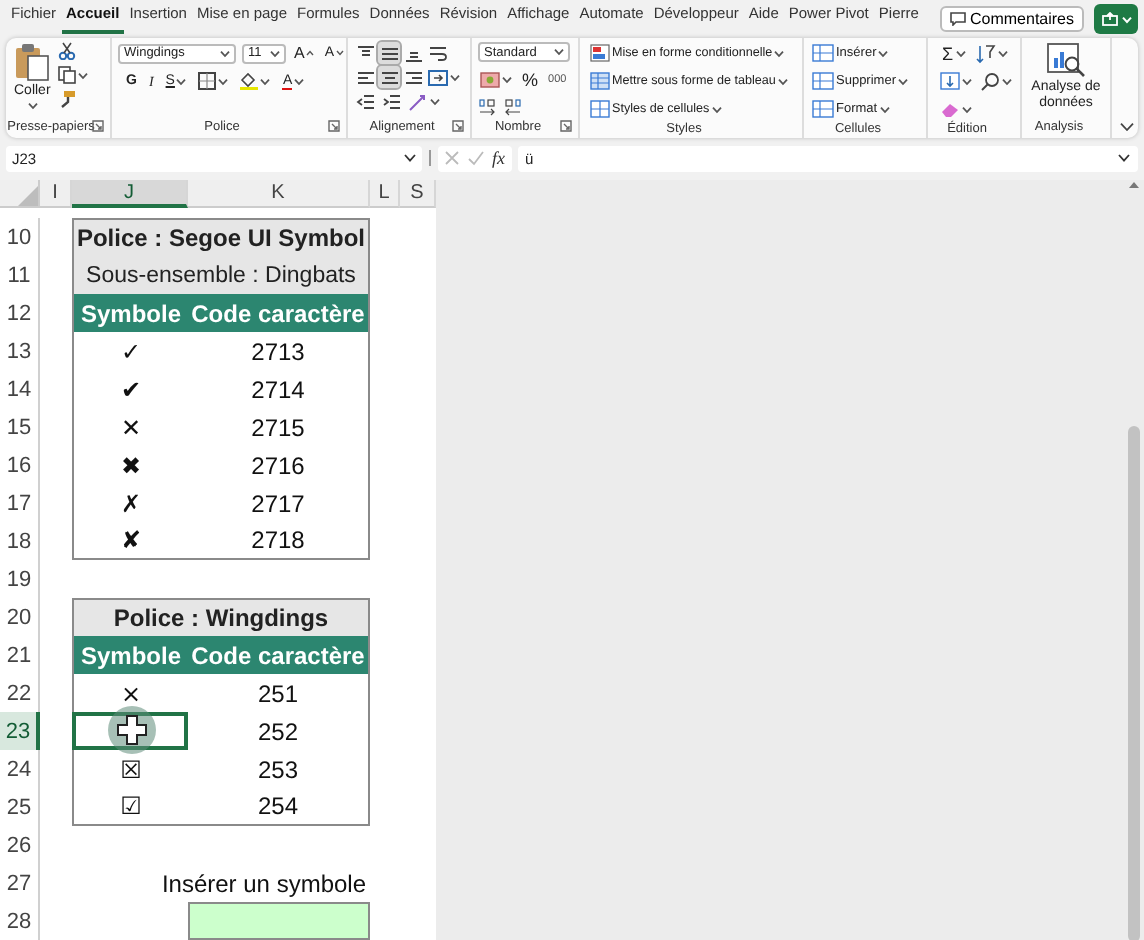 This screenshot has height=940, width=1144. What do you see at coordinates (957, 19) in the screenshot?
I see `comment-icon` at bounding box center [957, 19].